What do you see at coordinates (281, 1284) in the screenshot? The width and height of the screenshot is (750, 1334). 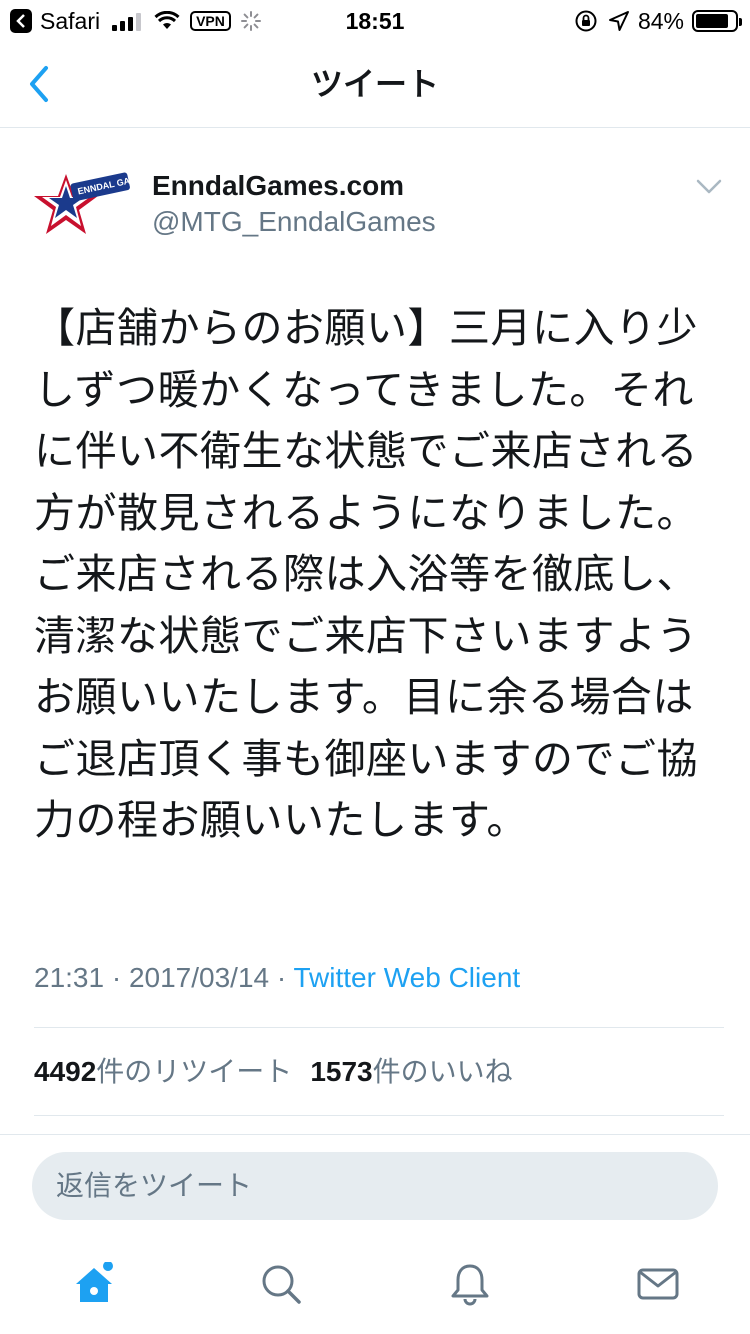 I see `search-icon` at bounding box center [281, 1284].